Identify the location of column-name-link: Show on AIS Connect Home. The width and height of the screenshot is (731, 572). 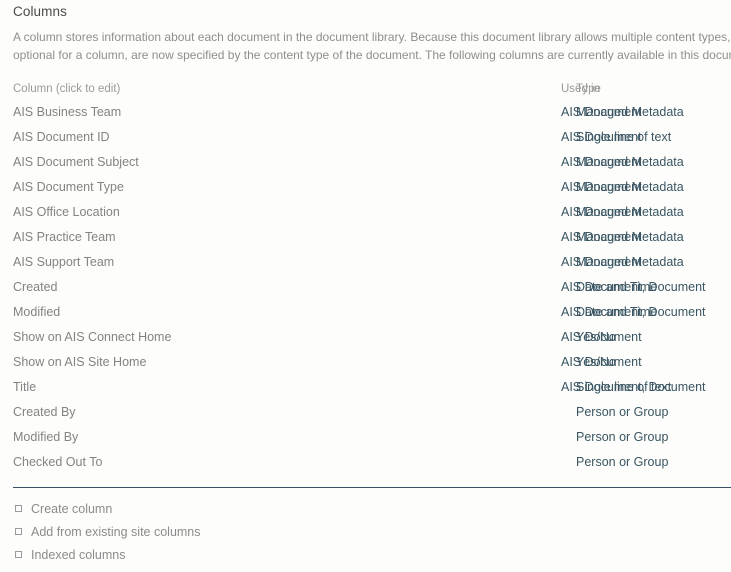
(144, 336).